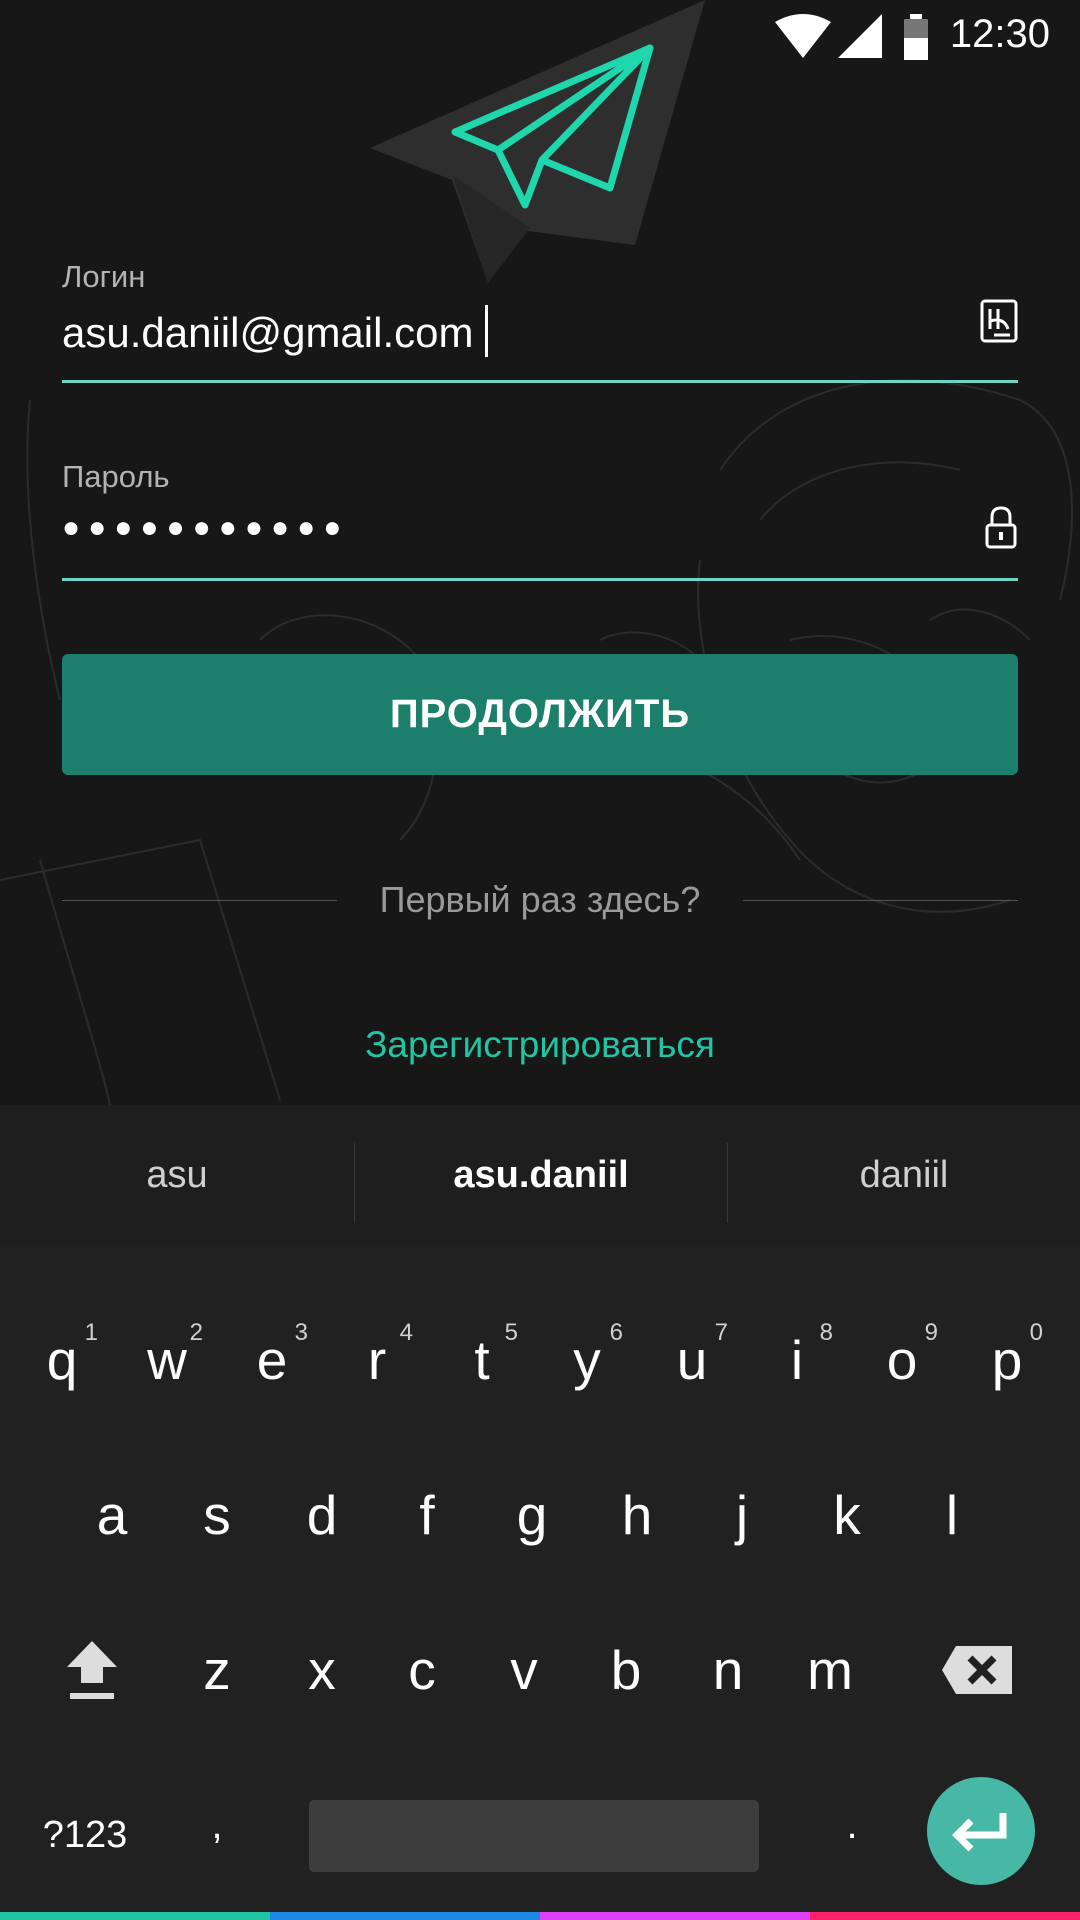 Image resolution: width=1080 pixels, height=1920 pixels. Describe the element at coordinates (1001, 527) in the screenshot. I see `lock-icon` at that location.